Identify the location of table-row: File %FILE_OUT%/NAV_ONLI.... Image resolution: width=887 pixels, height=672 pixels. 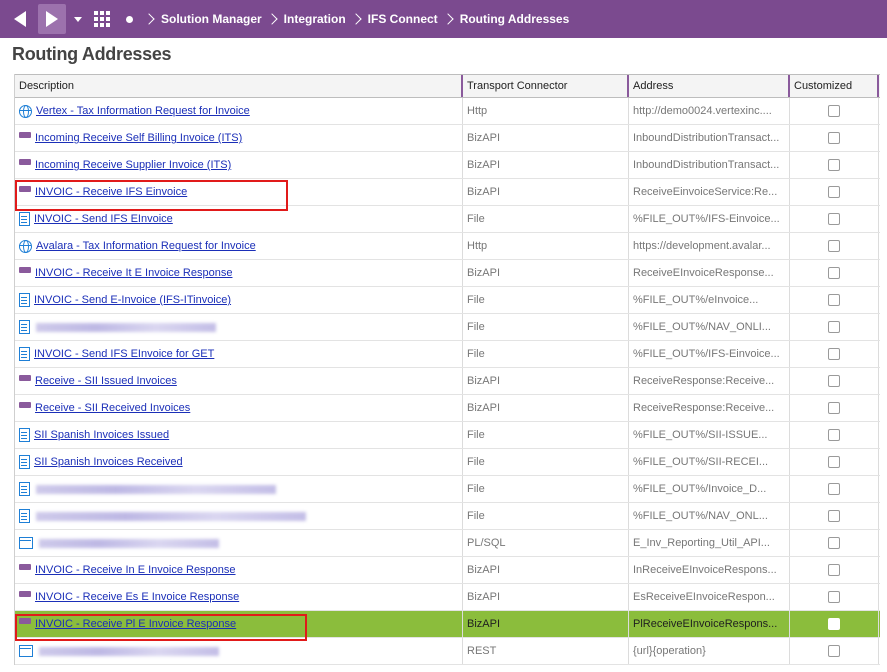
(447, 327).